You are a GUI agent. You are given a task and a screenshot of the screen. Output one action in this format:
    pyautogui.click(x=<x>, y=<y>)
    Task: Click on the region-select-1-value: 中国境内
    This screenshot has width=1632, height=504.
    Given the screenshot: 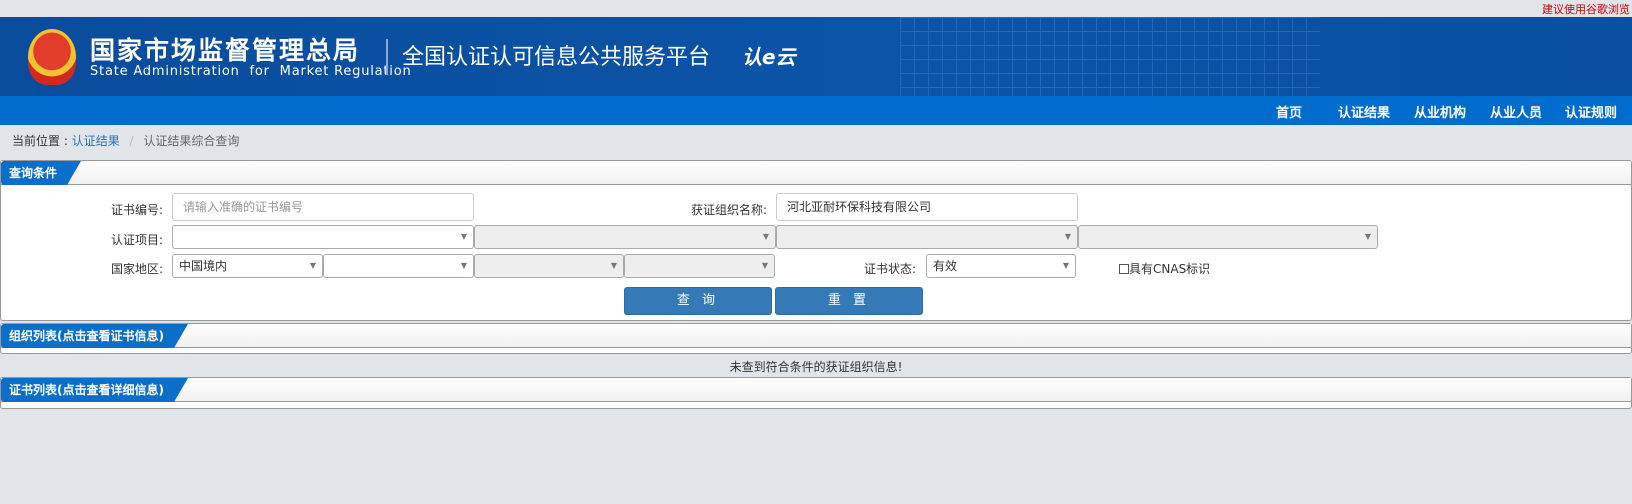 What is the action you would take?
    pyautogui.click(x=203, y=266)
    